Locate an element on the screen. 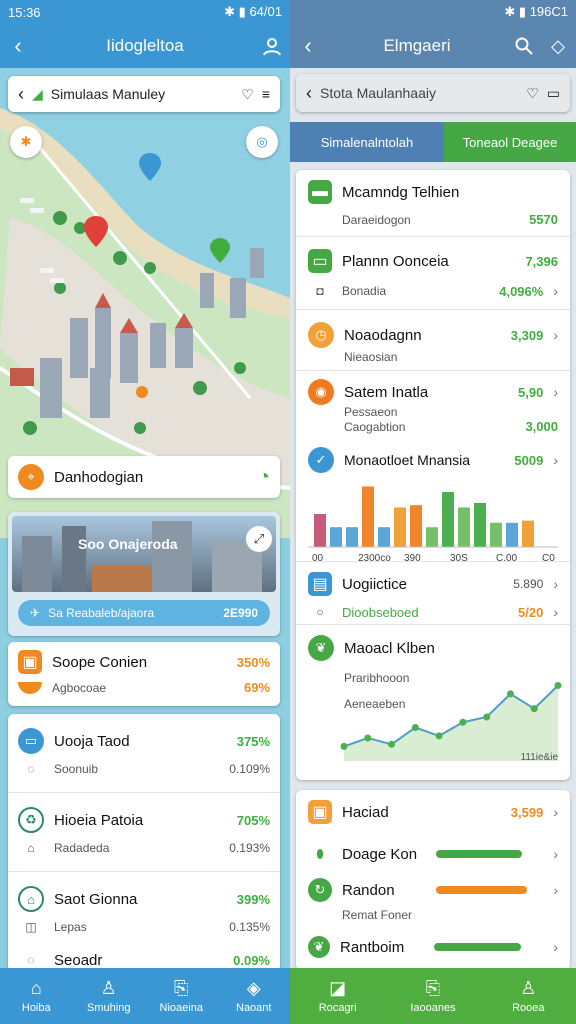 Image resolution: width=576 pixels, height=1024 pixels. list-item-sub-value: 0.109% is located at coordinates (249, 769).